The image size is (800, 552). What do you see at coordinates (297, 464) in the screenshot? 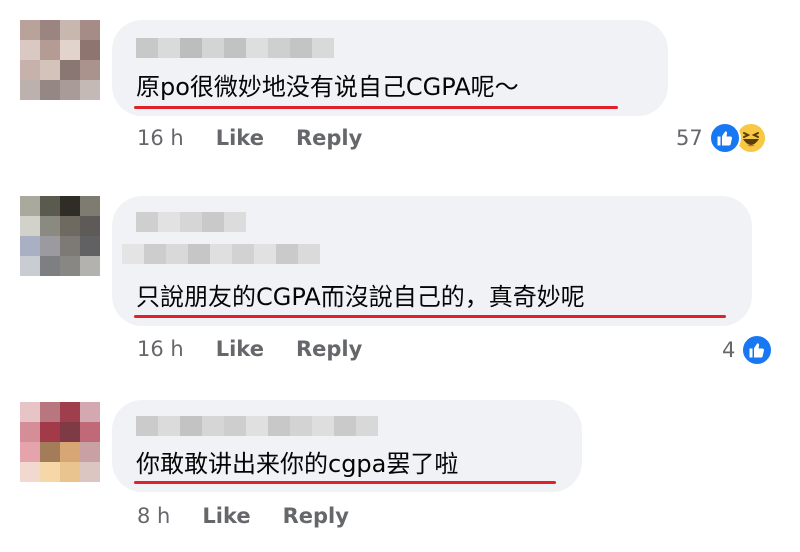
I see `comment-text: 你敢敢讲出来你的cgpa罢了啦` at bounding box center [297, 464].